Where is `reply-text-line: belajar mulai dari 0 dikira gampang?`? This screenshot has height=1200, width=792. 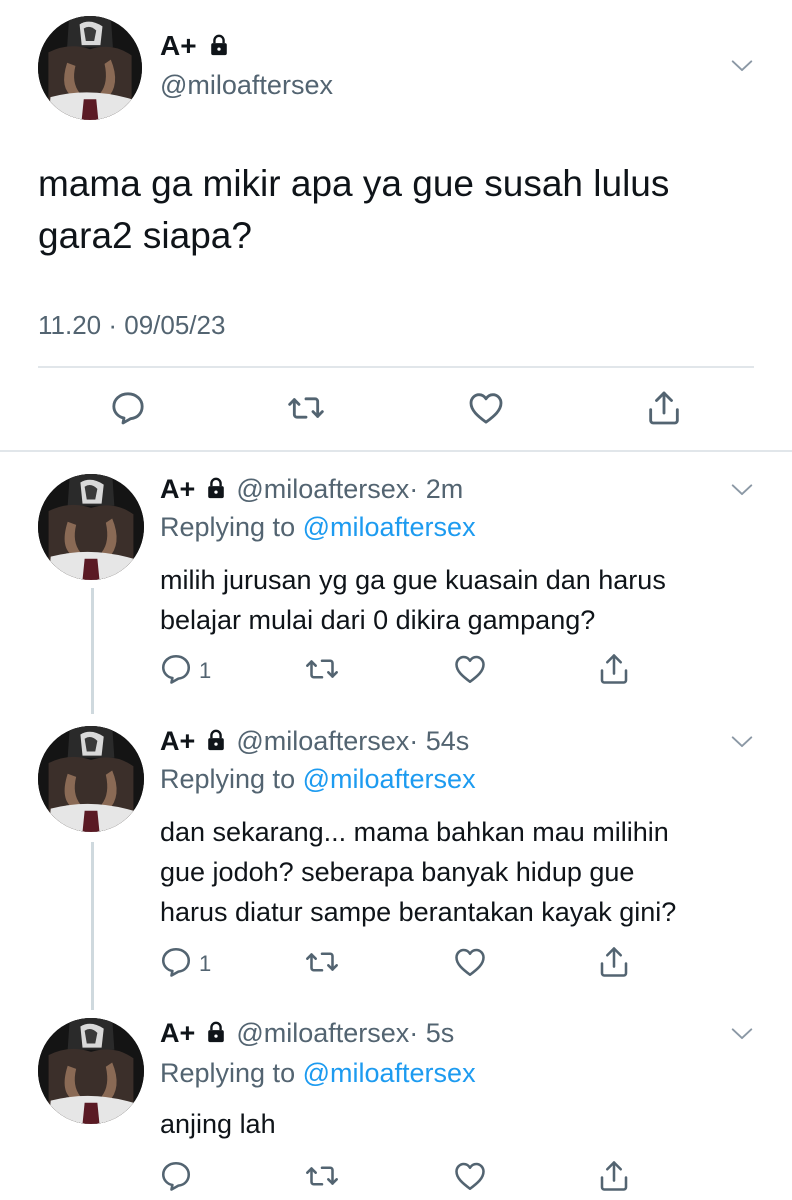
reply-text-line: belajar mulai dari 0 dikira gampang? is located at coordinates (378, 620).